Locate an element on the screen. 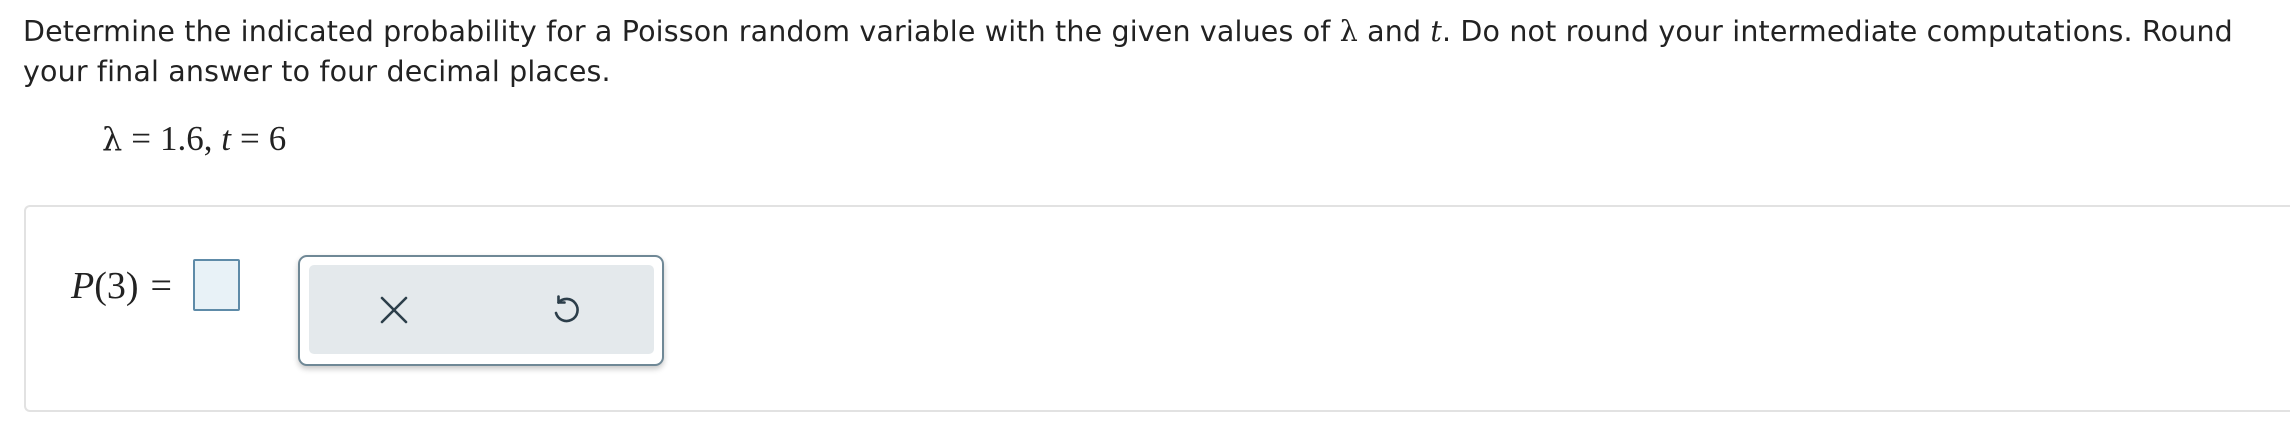  probability-equals: = is located at coordinates (161, 286).